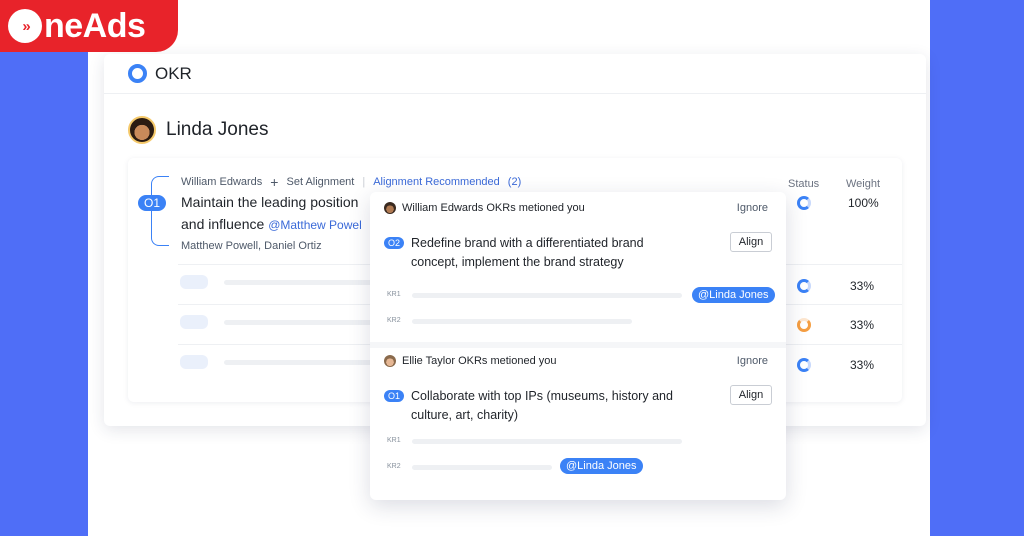 The width and height of the screenshot is (1024, 536). Describe the element at coordinates (804, 184) in the screenshot. I see `status-column-header: Status` at that location.